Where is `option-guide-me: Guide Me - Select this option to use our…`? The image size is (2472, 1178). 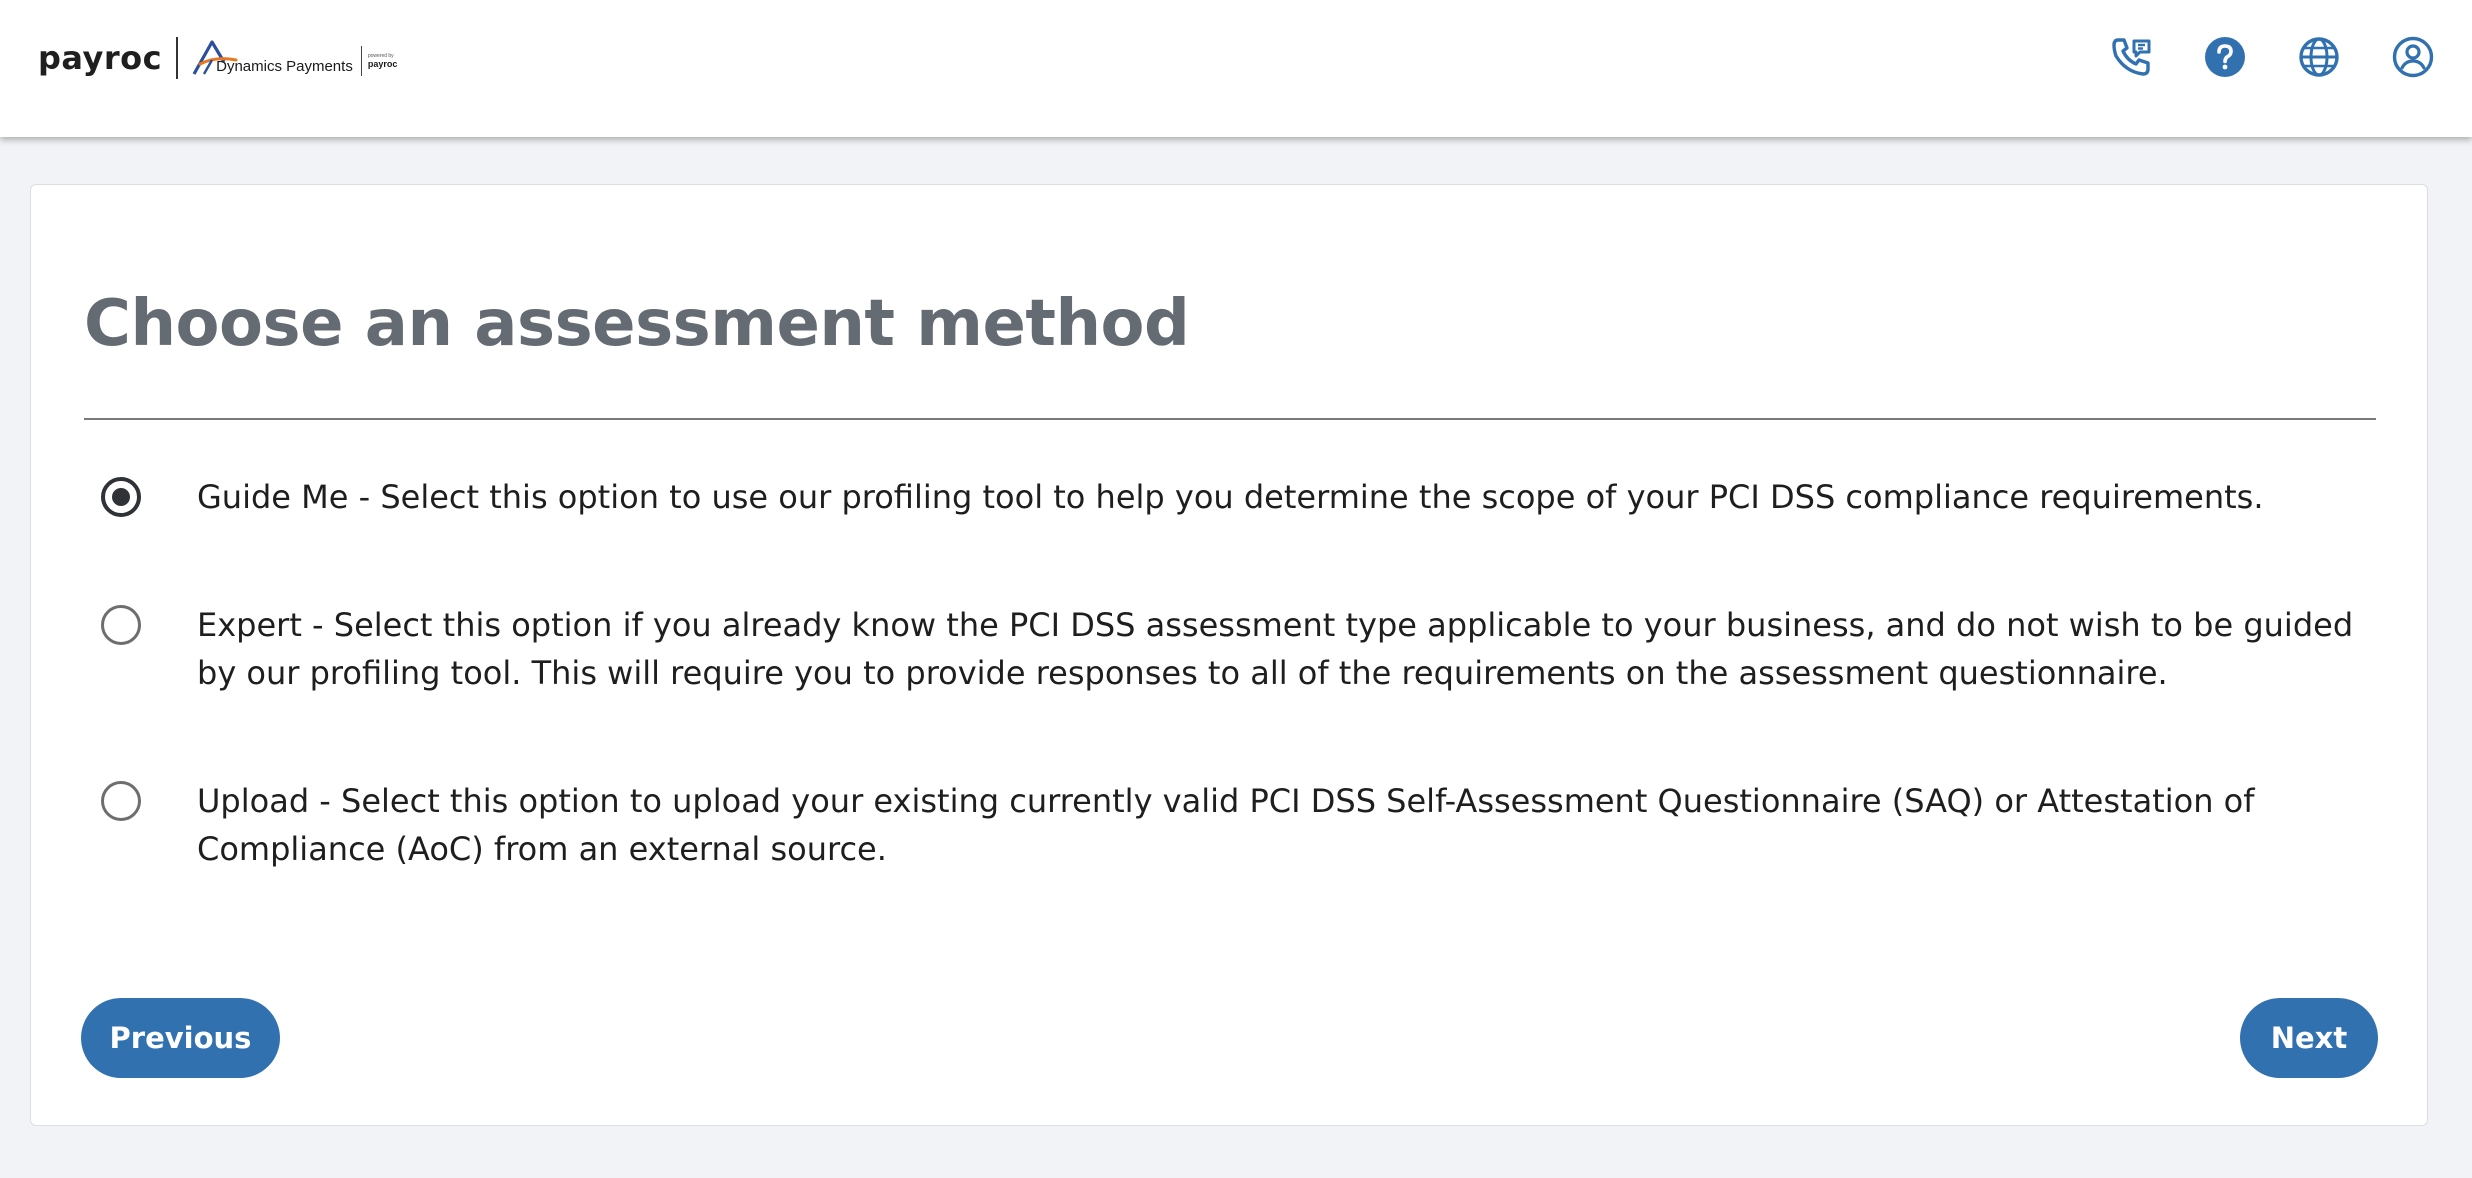
option-guide-me: Guide Me - Select this option to use our… is located at coordinates (1246, 497).